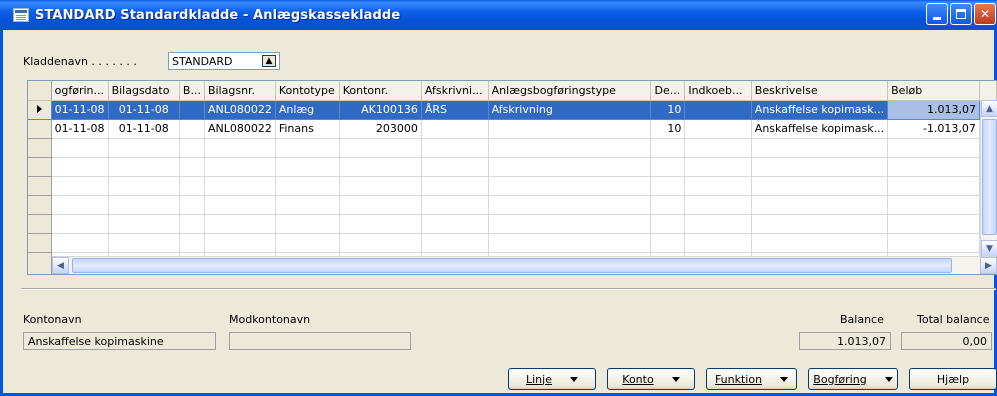 The image size is (997, 396). Describe the element at coordinates (144, 91) in the screenshot. I see `col-bilagsdato: Bilagsdato` at that location.